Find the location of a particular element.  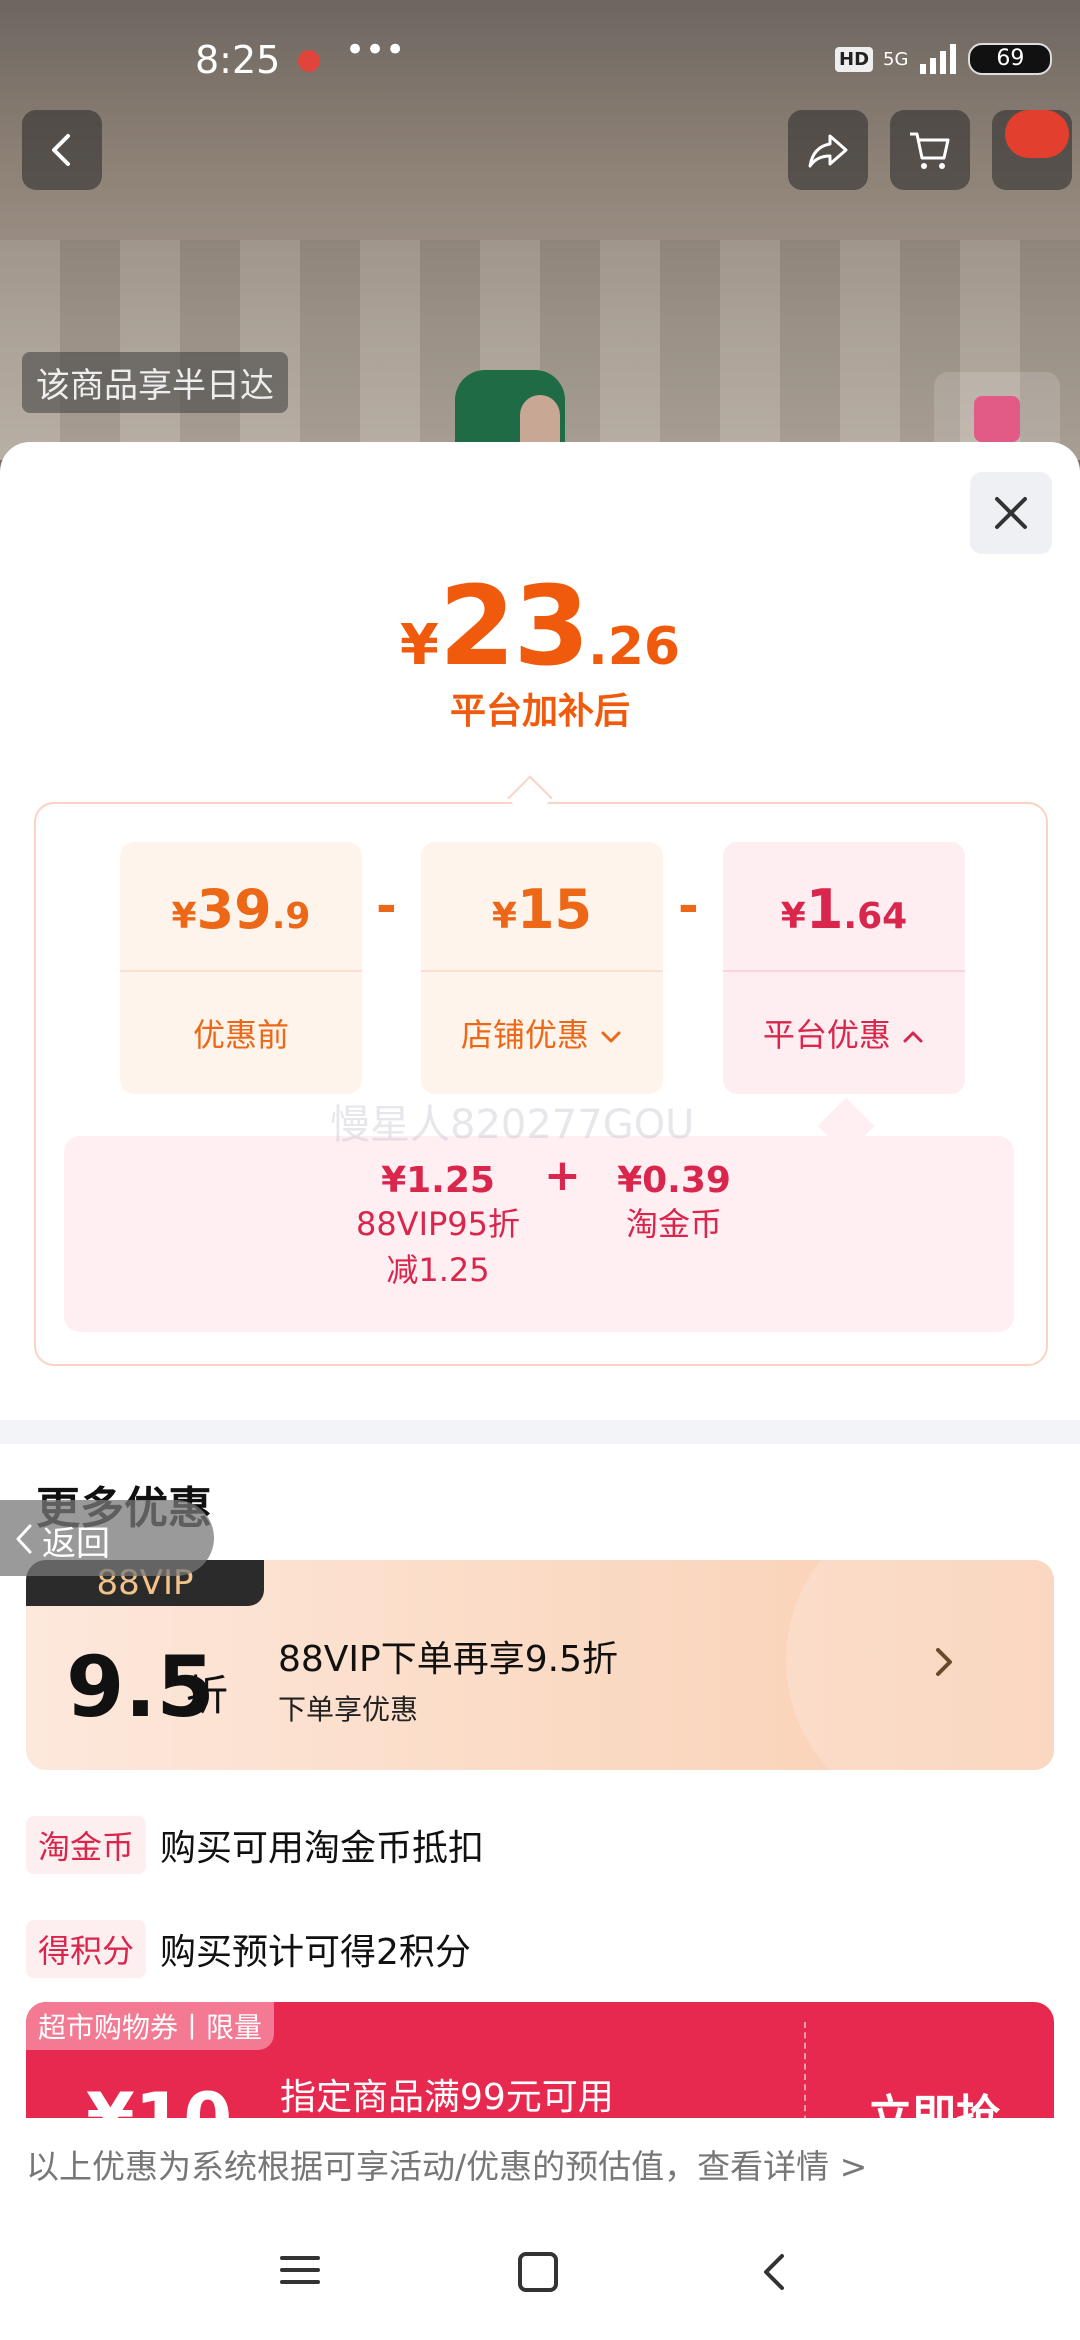

section-divider is located at coordinates (540, 1432).